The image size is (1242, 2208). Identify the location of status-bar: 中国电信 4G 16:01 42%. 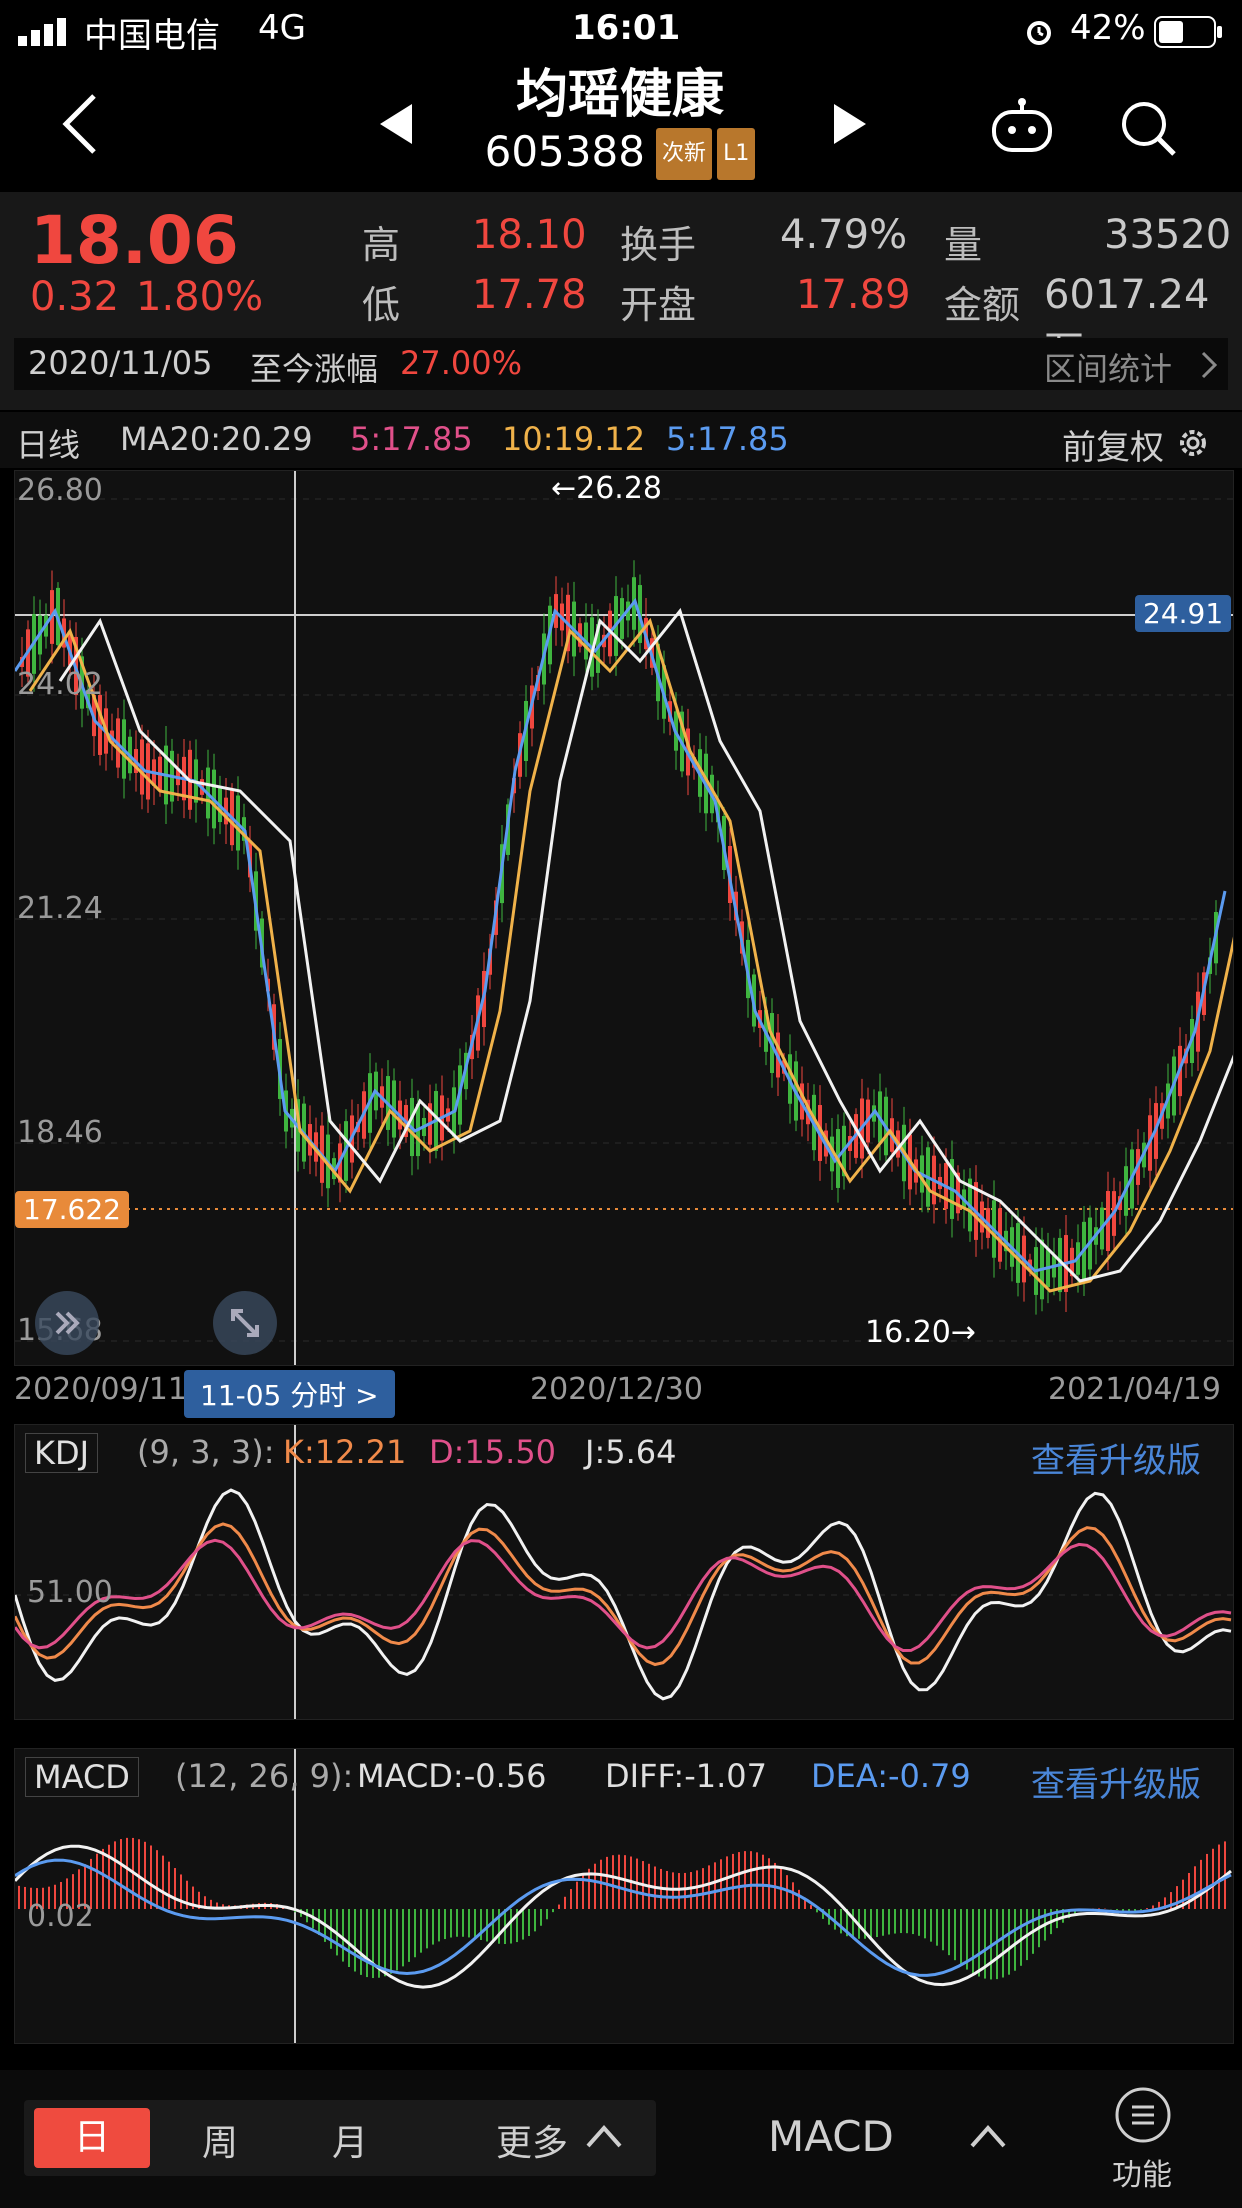
(621, 31).